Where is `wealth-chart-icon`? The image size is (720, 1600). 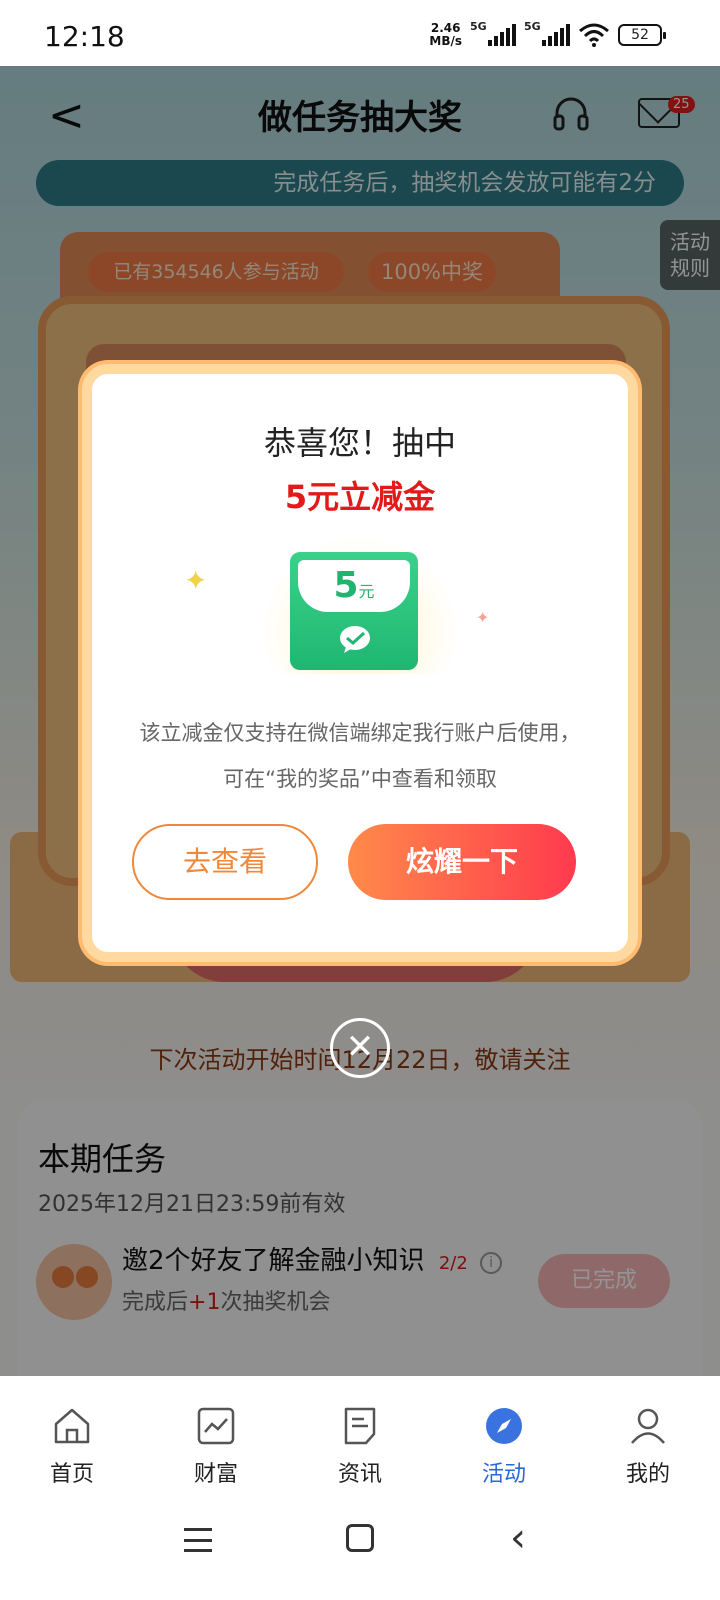
wealth-chart-icon is located at coordinates (216, 1426).